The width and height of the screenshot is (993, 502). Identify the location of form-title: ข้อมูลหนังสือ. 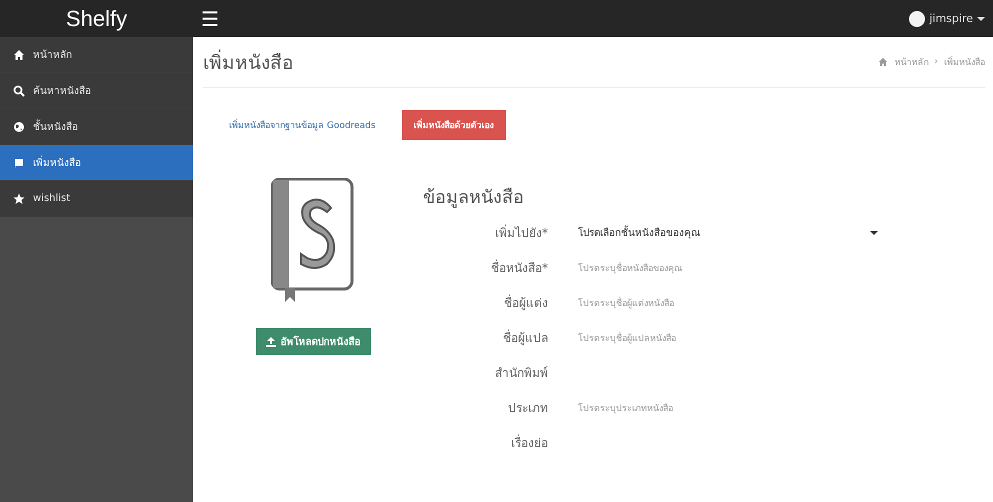
(474, 198).